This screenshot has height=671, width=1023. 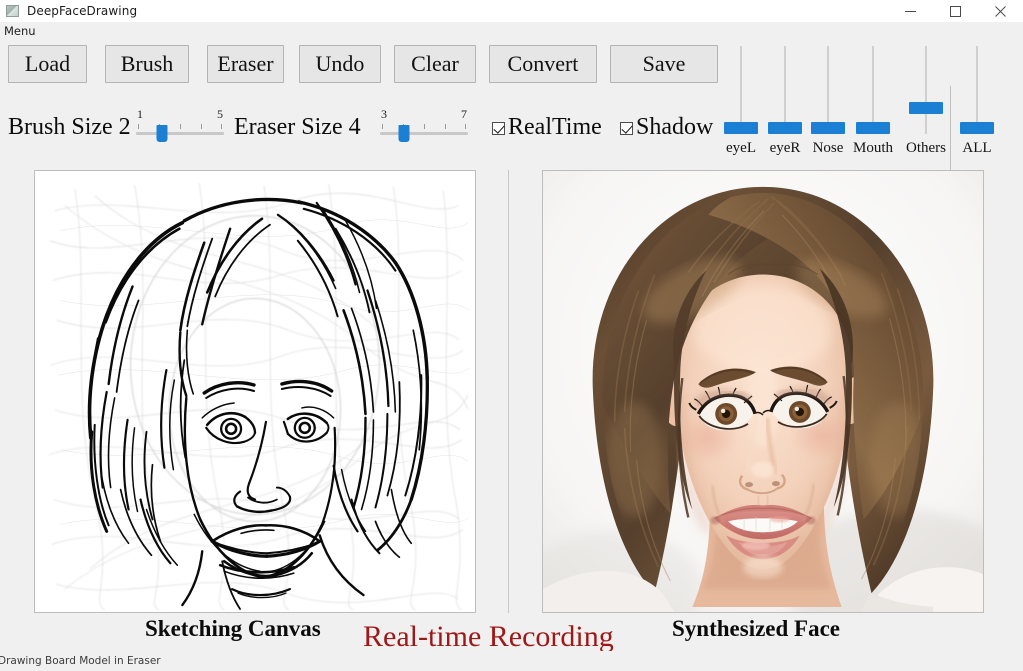 I want to click on slider-nose-handle, so click(x=828, y=128).